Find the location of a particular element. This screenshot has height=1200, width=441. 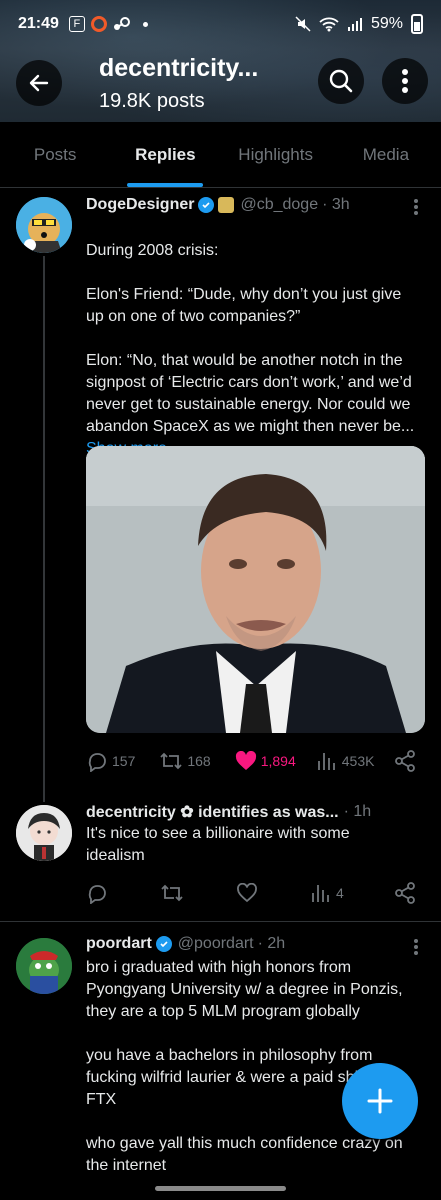

reply-button: 157 is located at coordinates (110, 761).